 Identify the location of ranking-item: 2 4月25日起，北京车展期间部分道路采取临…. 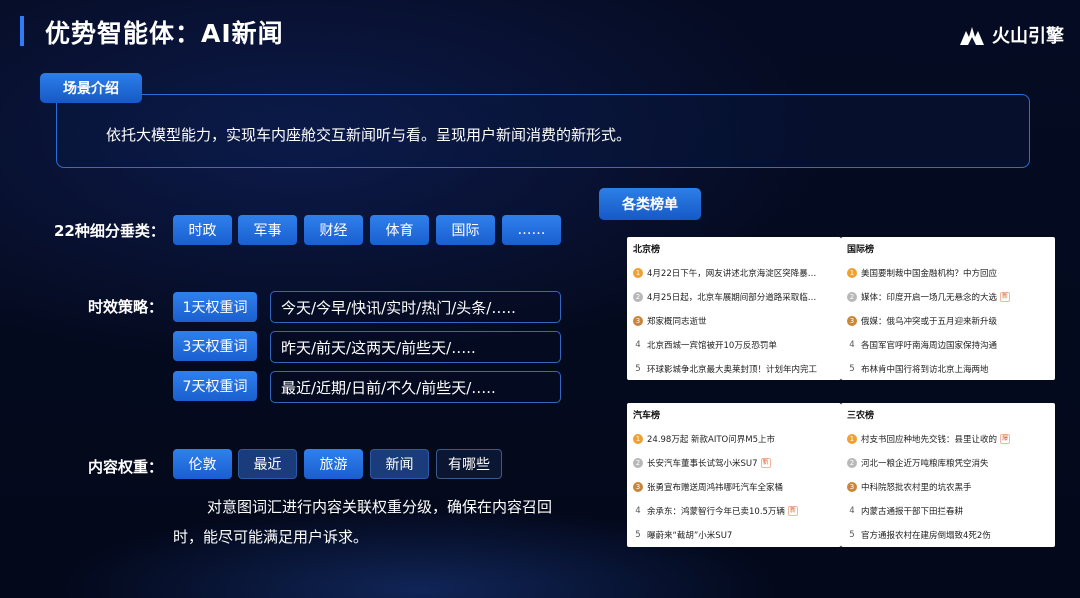
(734, 297).